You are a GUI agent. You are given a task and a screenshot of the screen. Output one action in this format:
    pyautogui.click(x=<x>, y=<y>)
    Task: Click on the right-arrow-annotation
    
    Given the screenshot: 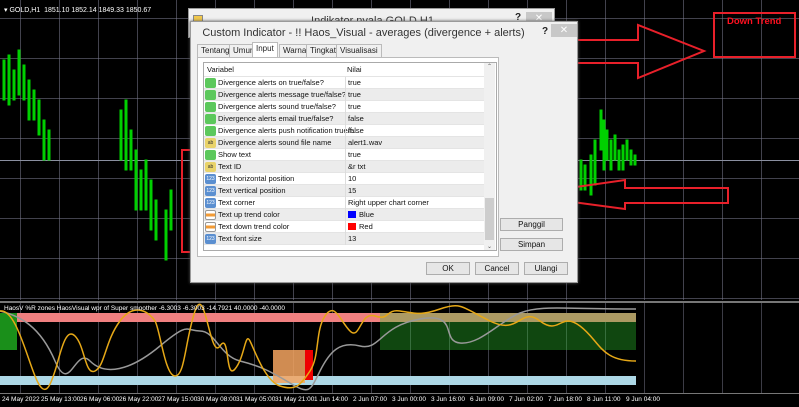 What is the action you would take?
    pyautogui.click(x=638, y=51)
    